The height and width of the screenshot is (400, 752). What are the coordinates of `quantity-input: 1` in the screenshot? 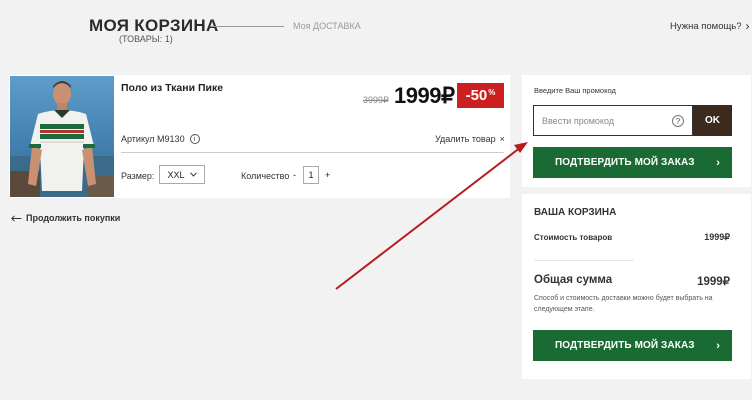 It's located at (311, 175).